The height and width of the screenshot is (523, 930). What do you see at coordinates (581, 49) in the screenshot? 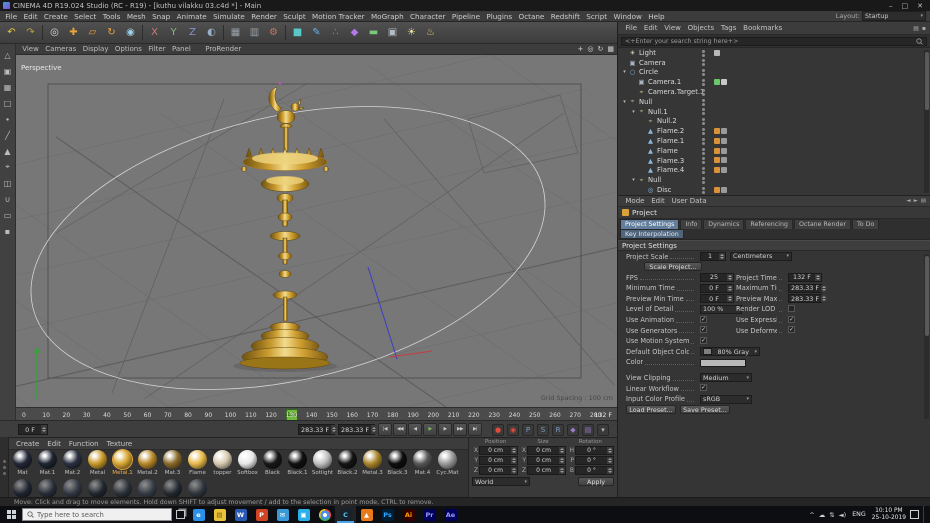
I see `camera-pan-icon: +` at bounding box center [581, 49].